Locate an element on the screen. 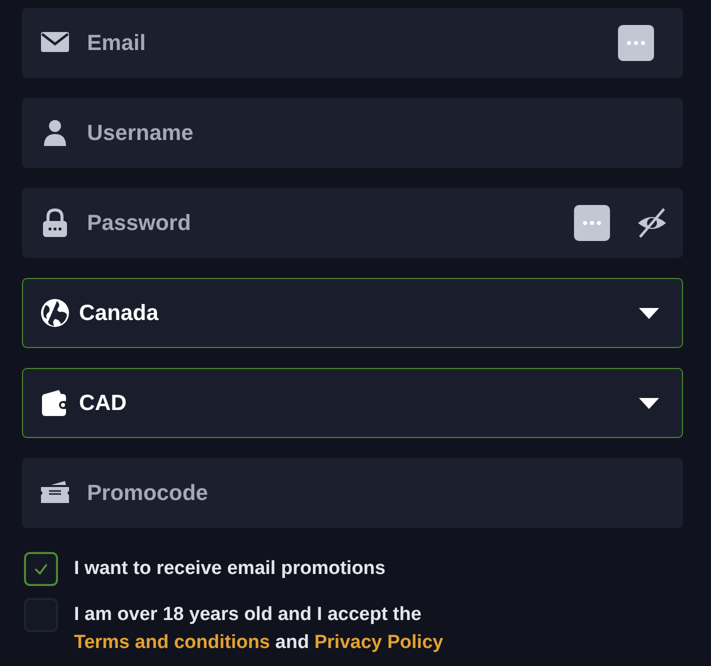 The image size is (711, 666). text-input: Email is located at coordinates (352, 43).